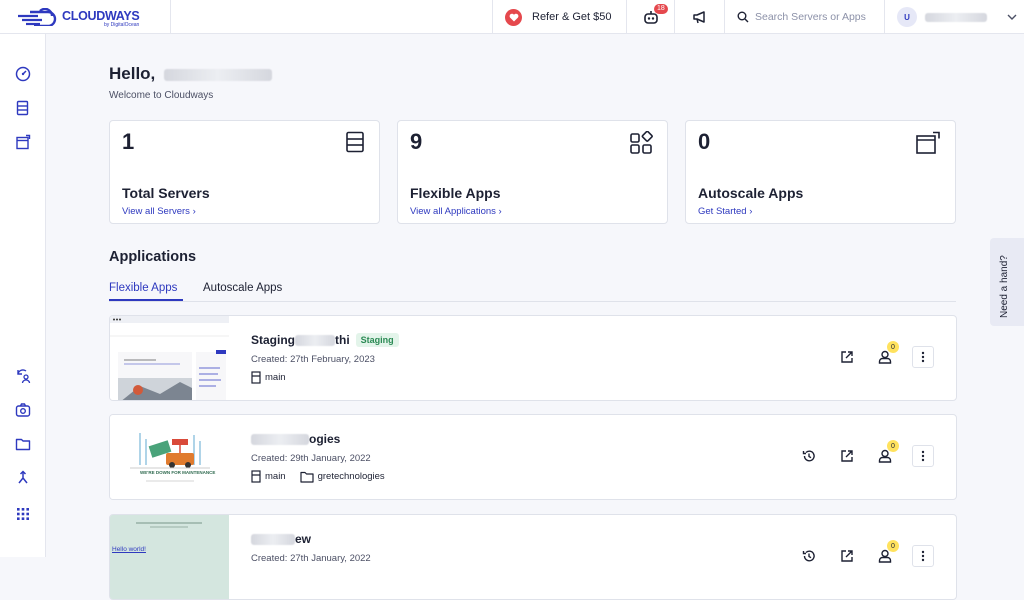 The width and height of the screenshot is (1024, 600). What do you see at coordinates (169, 358) in the screenshot?
I see `app-thumbnail` at bounding box center [169, 358].